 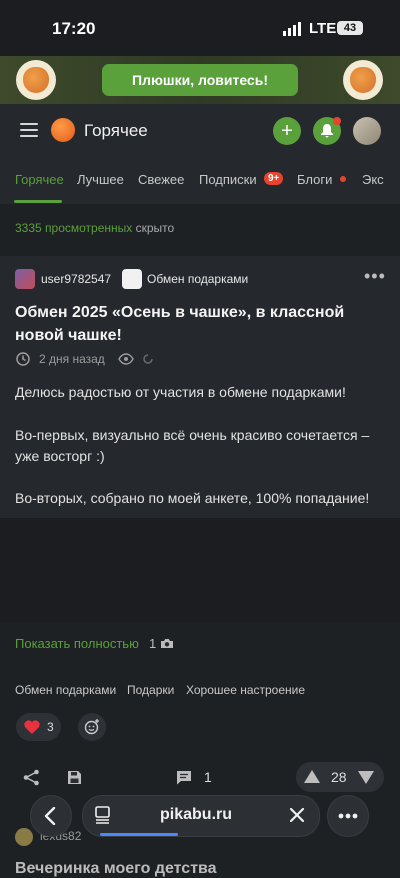 What do you see at coordinates (339, 777) in the screenshot?
I see `rating-value: 28` at bounding box center [339, 777].